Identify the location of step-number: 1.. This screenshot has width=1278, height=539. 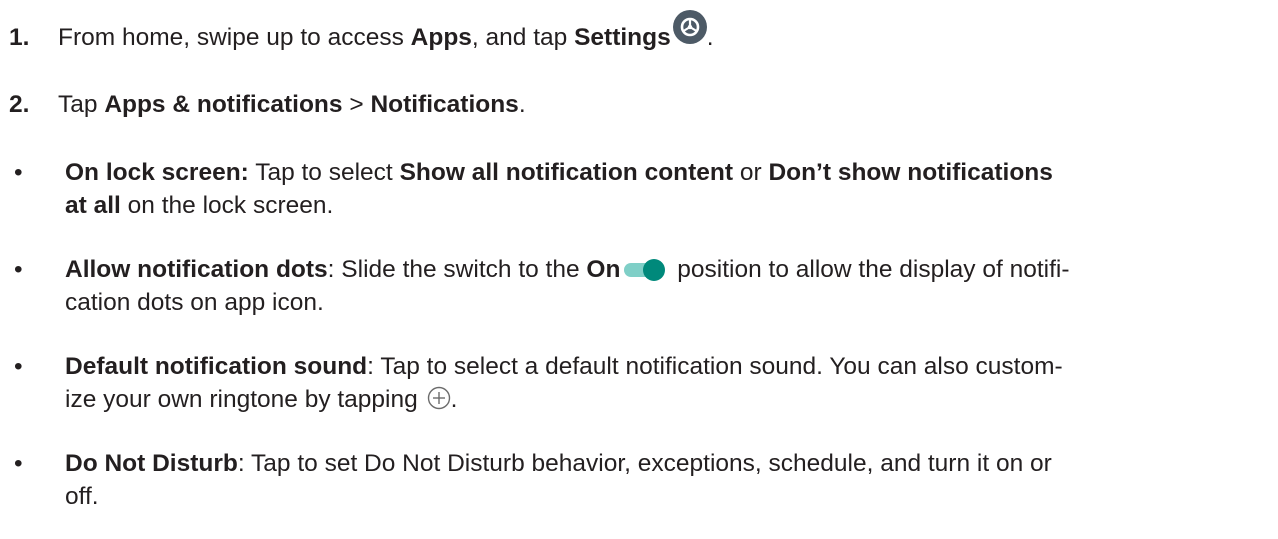
(19, 37).